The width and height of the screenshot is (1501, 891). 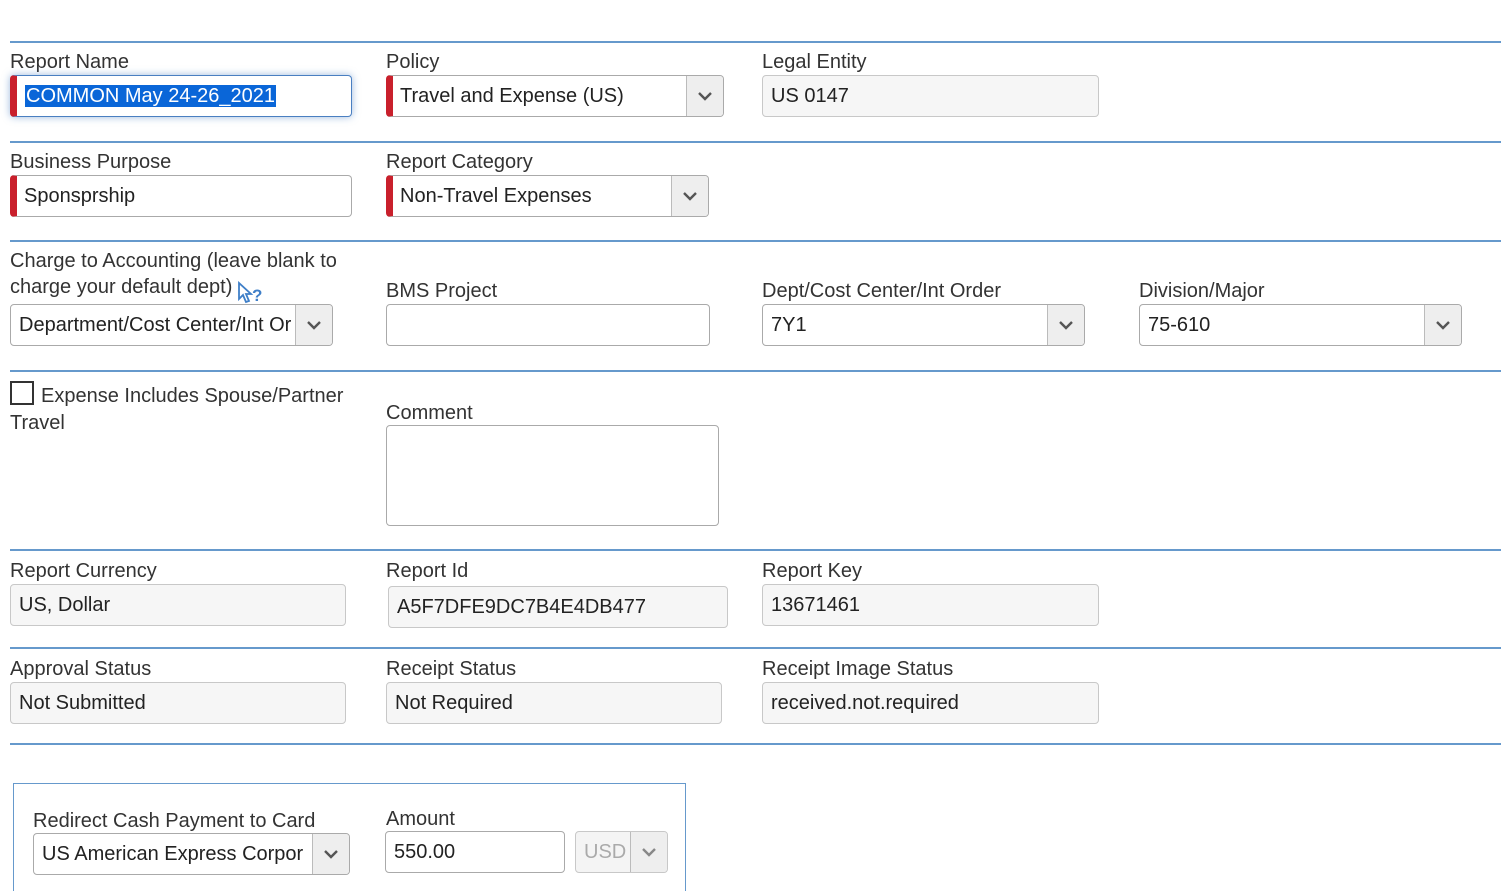 I want to click on report-name-label: Report Name, so click(x=69, y=62).